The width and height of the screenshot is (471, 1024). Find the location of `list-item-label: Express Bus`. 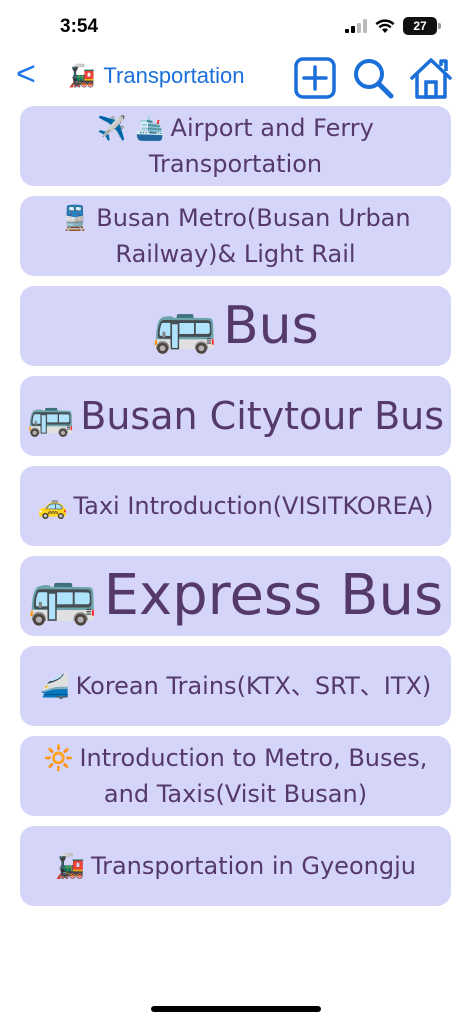

list-item-label: Express Bus is located at coordinates (273, 595).